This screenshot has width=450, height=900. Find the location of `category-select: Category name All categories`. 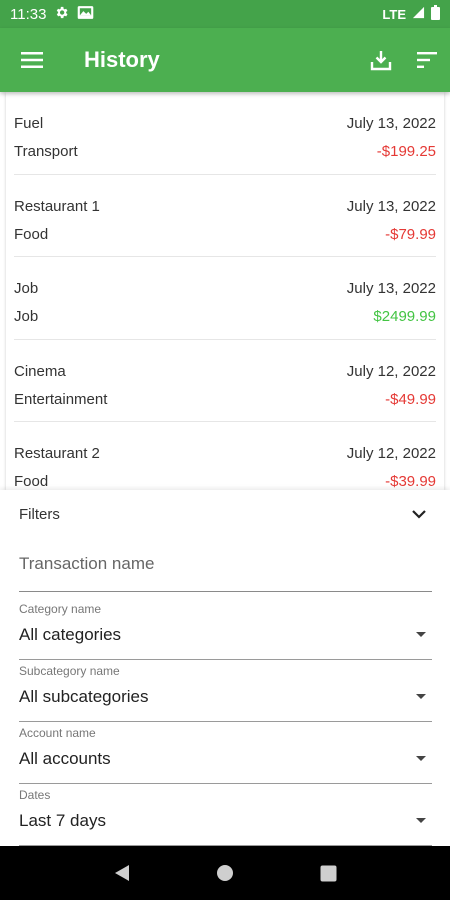

category-select: Category name All categories is located at coordinates (225, 631).